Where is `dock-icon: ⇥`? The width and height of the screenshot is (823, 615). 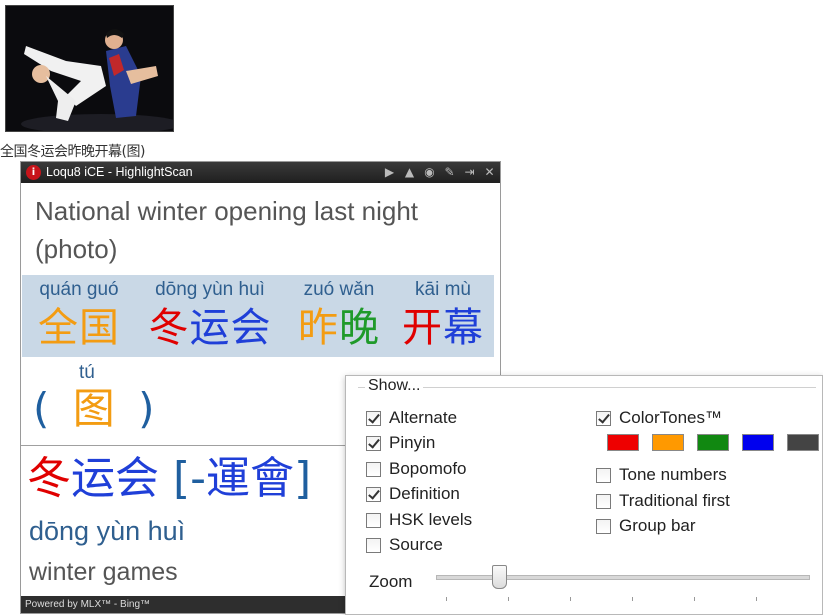 dock-icon: ⇥ is located at coordinates (469, 172).